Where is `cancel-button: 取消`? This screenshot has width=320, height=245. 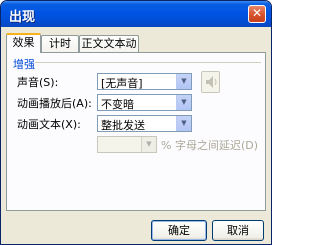 cancel-button: 取消 is located at coordinates (238, 230).